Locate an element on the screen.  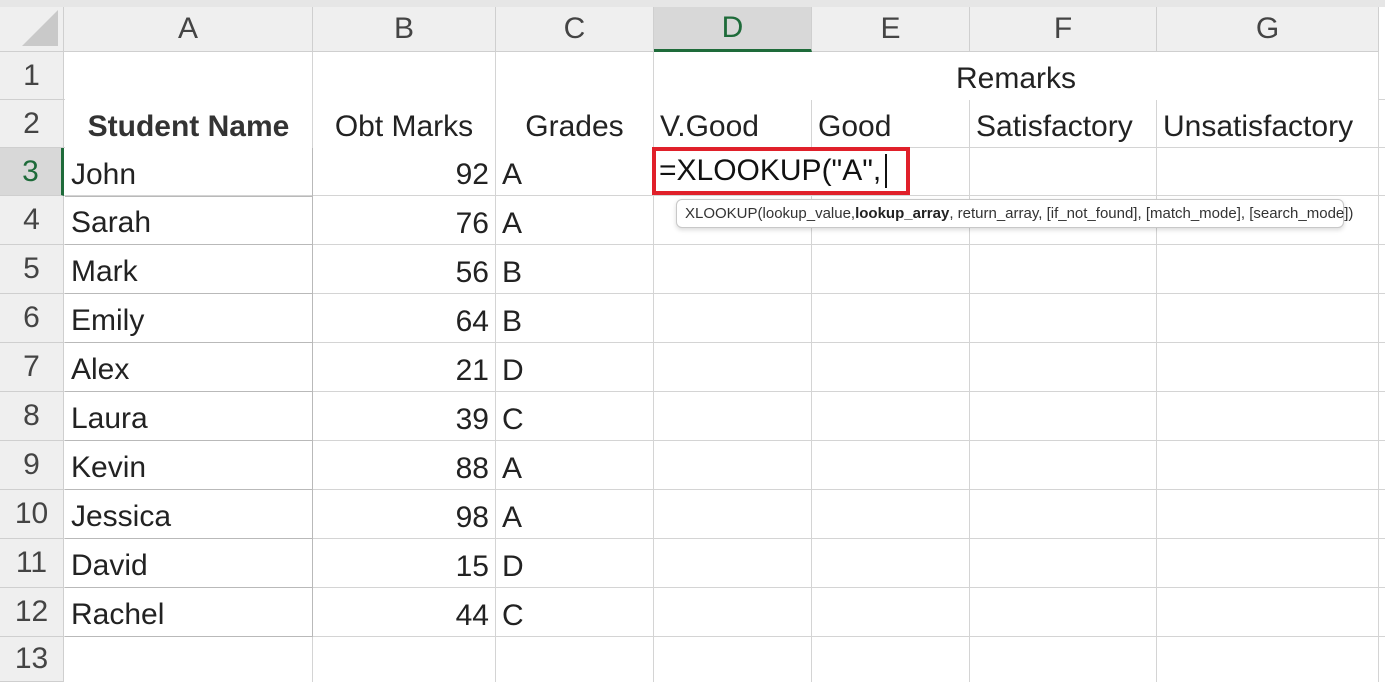
unsatisfactory-header-cell: Unsatisfactory is located at coordinates (1267, 124).